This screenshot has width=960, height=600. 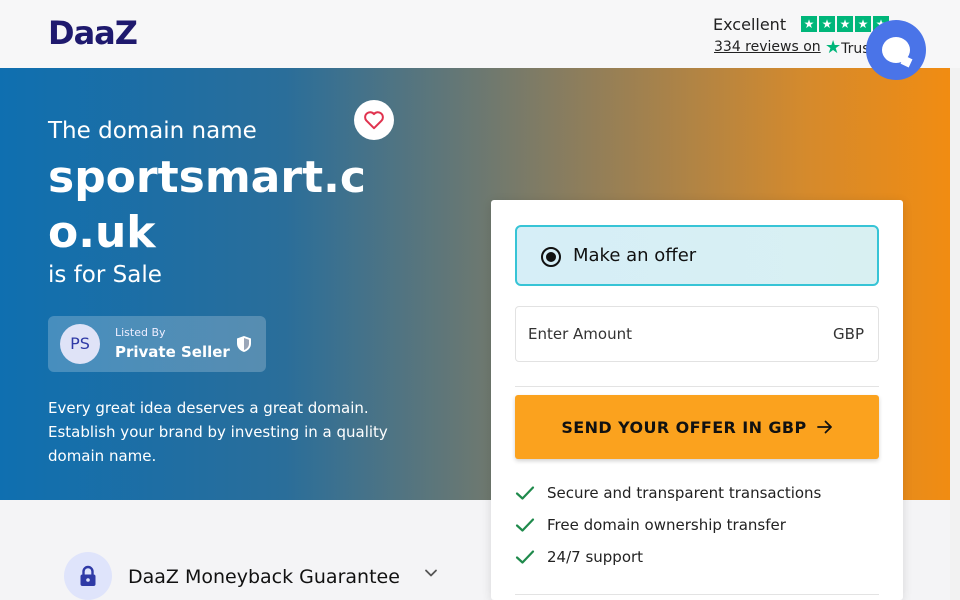 What do you see at coordinates (264, 577) in the screenshot?
I see `guarantee-title: DaaZ Moneyback Guarantee` at bounding box center [264, 577].